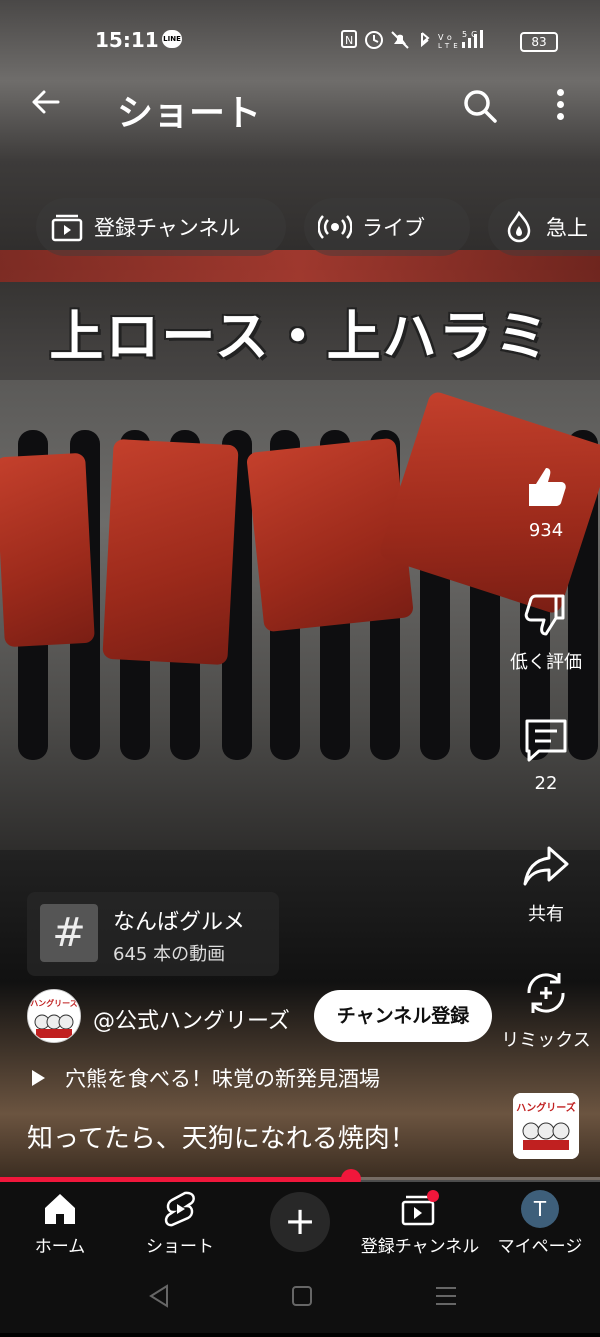 This screenshot has width=600, height=1337. I want to click on status-icons-svg: N Vo LTE 5G, so click(412, 40).